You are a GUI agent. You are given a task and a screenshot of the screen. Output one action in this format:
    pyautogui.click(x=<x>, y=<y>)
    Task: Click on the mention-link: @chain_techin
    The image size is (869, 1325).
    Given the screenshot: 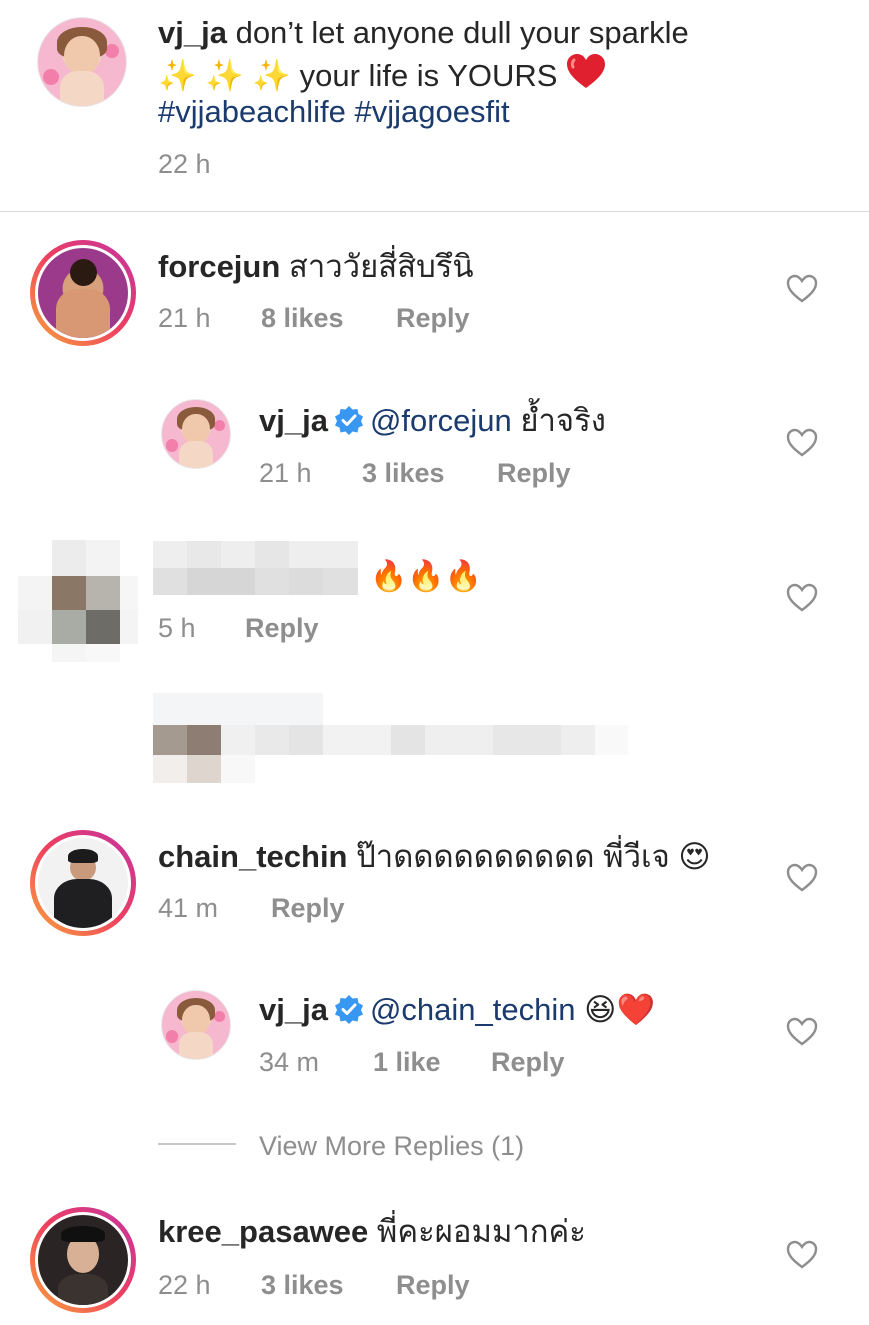 What is the action you would take?
    pyautogui.click(x=473, y=1009)
    